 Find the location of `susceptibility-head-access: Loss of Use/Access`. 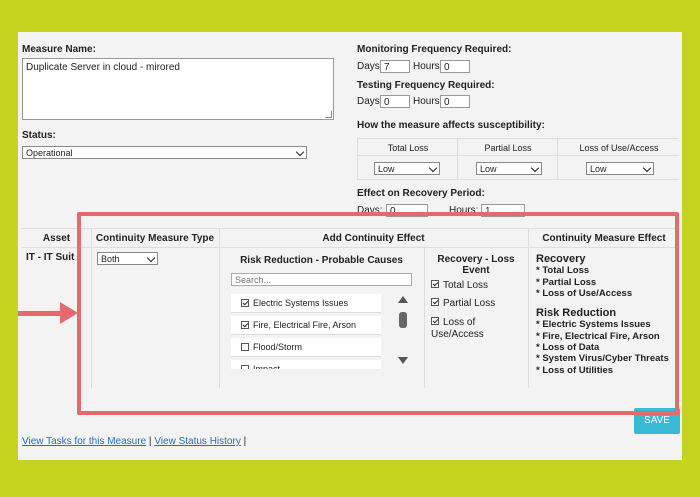

susceptibility-head-access: Loss of Use/Access is located at coordinates (619, 148).